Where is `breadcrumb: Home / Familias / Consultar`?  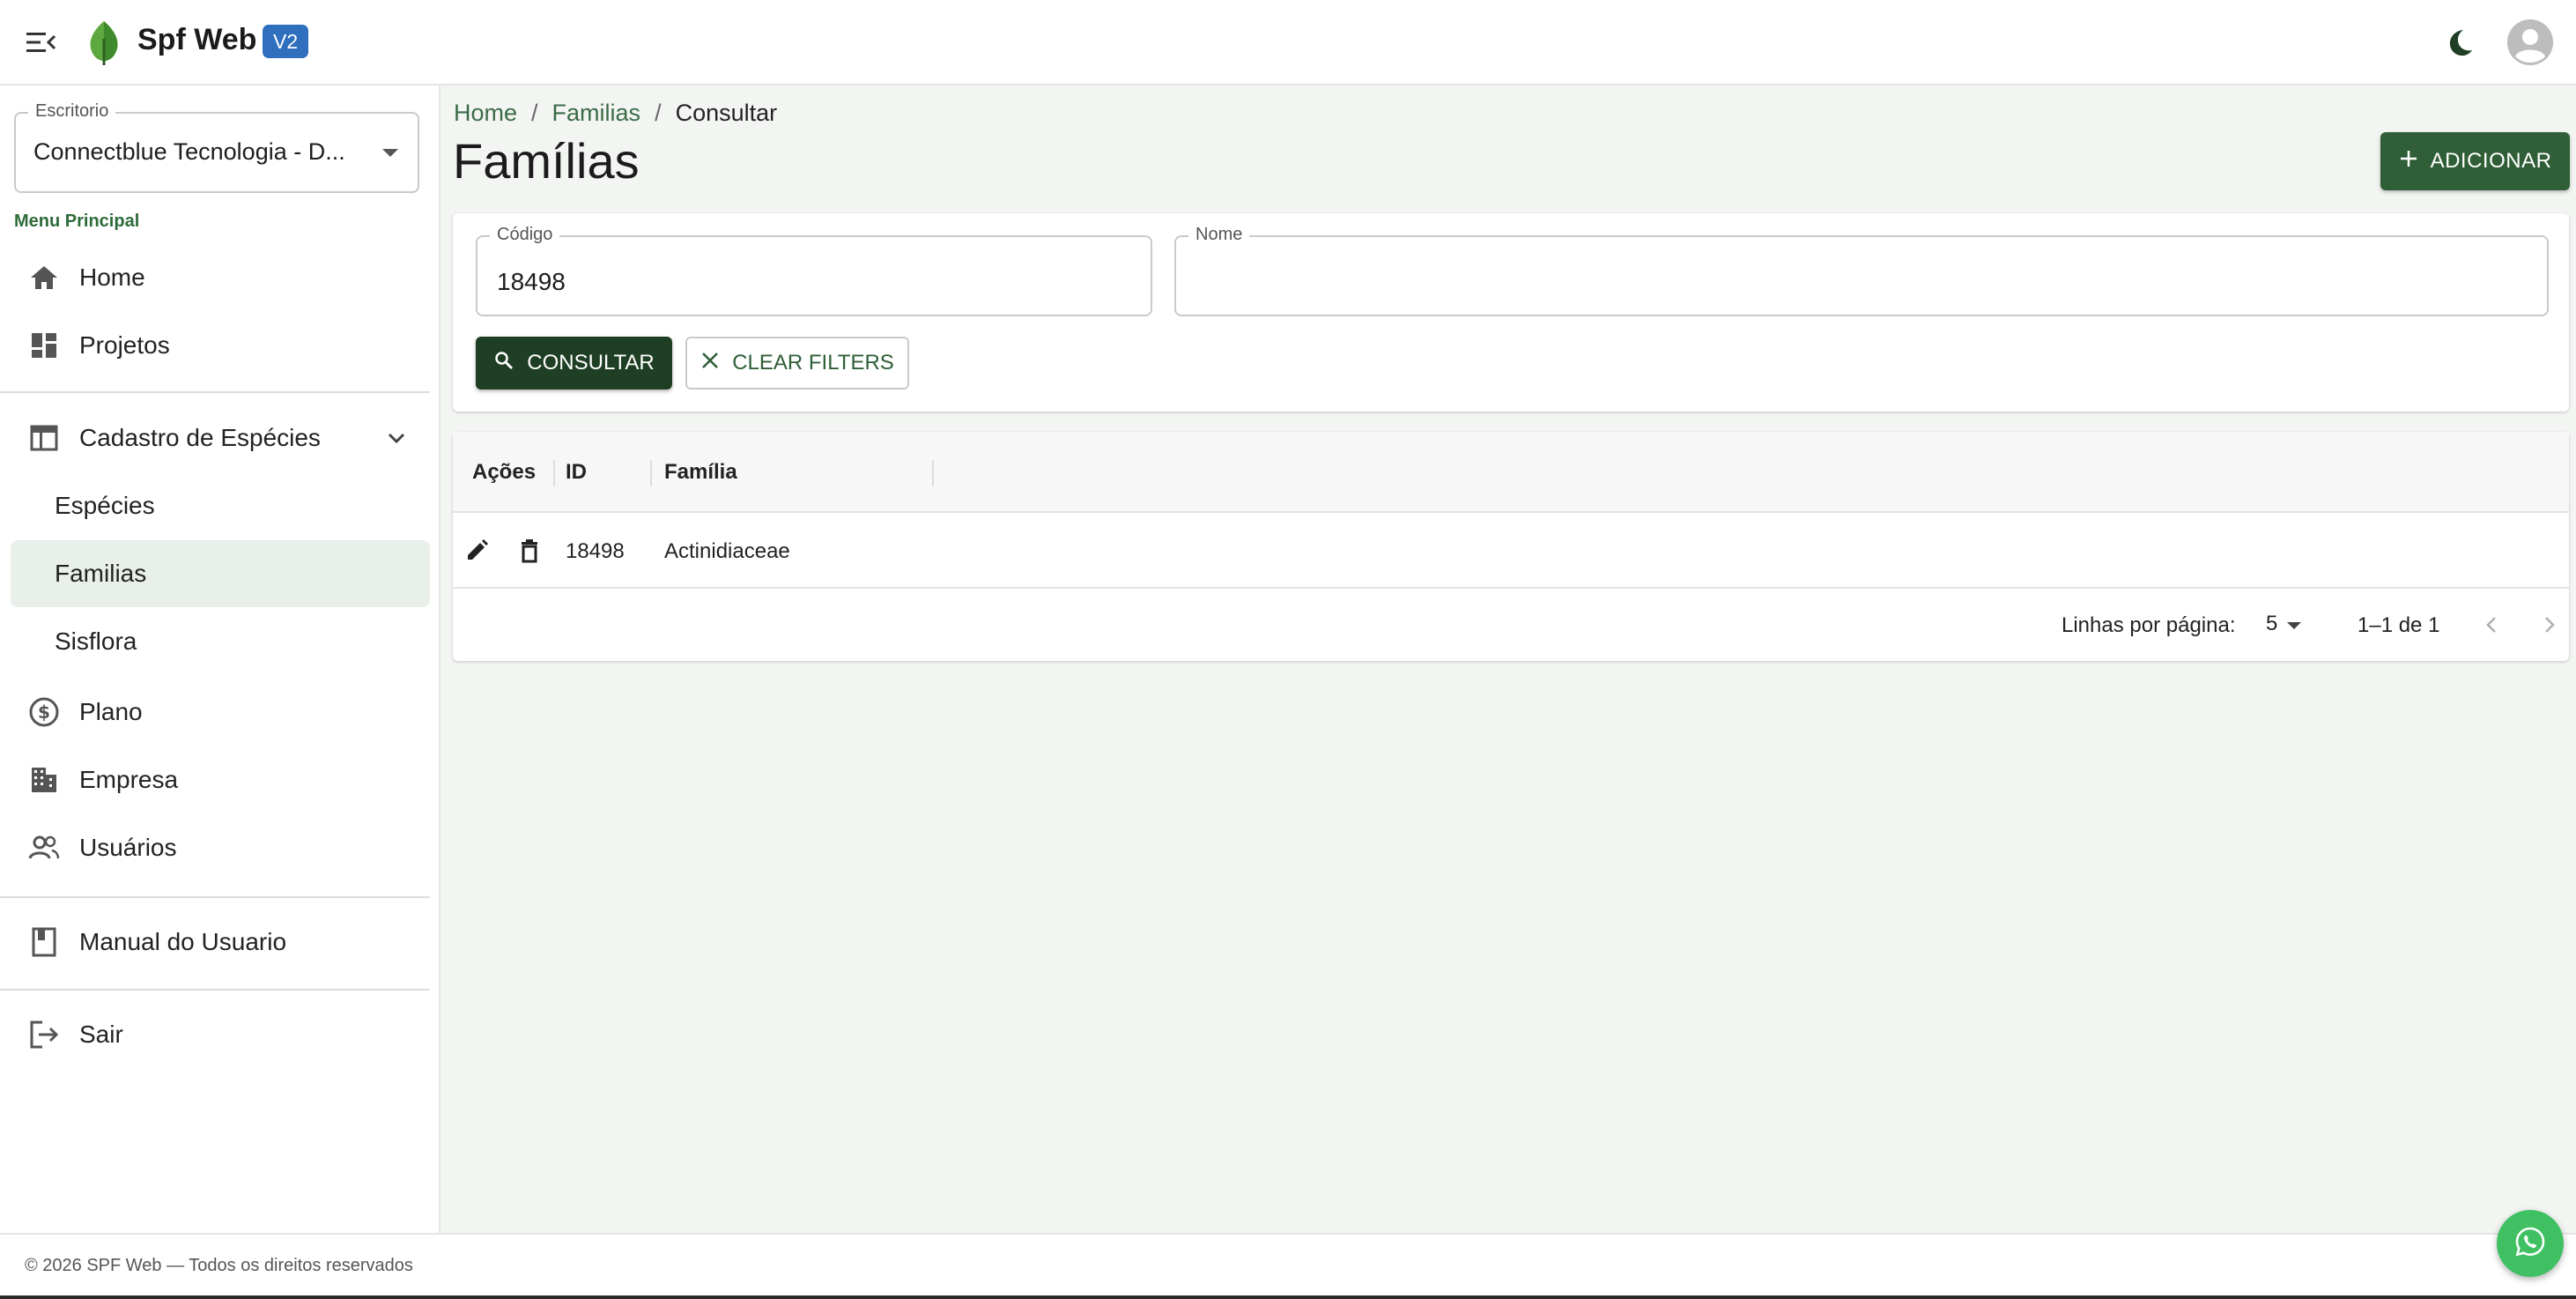 breadcrumb: Home / Familias / Consultar is located at coordinates (616, 114).